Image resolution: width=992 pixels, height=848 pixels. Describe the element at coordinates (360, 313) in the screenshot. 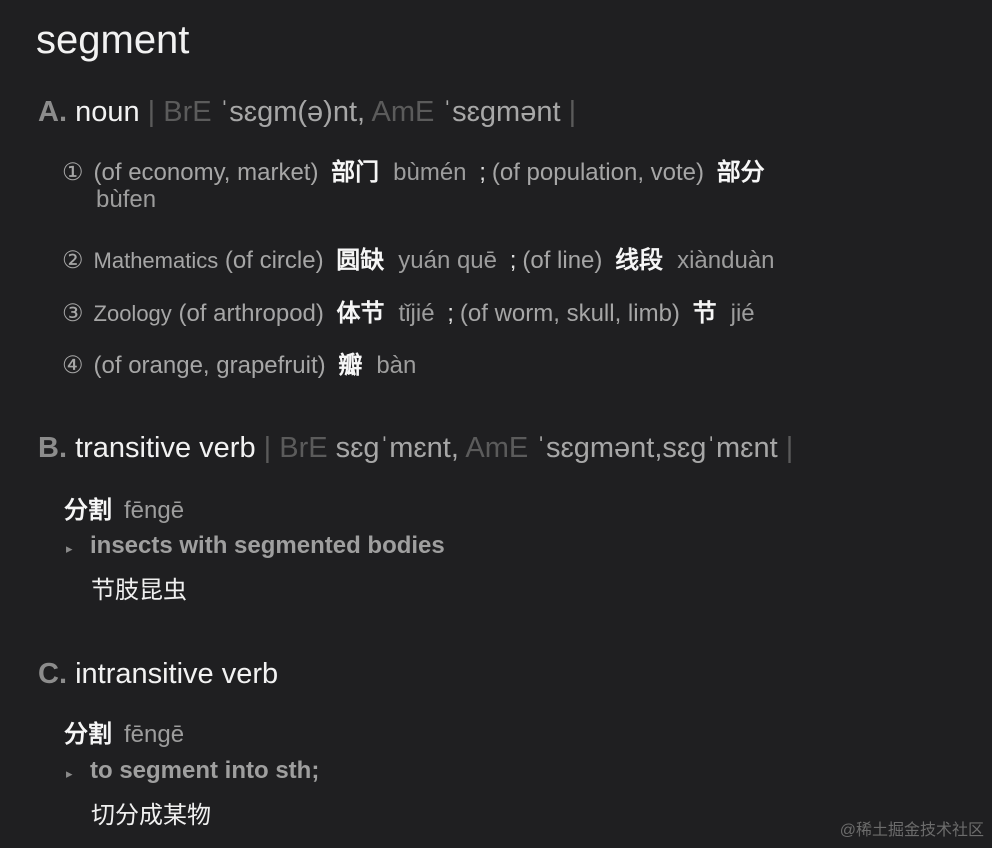

I see `translation: 体节` at that location.